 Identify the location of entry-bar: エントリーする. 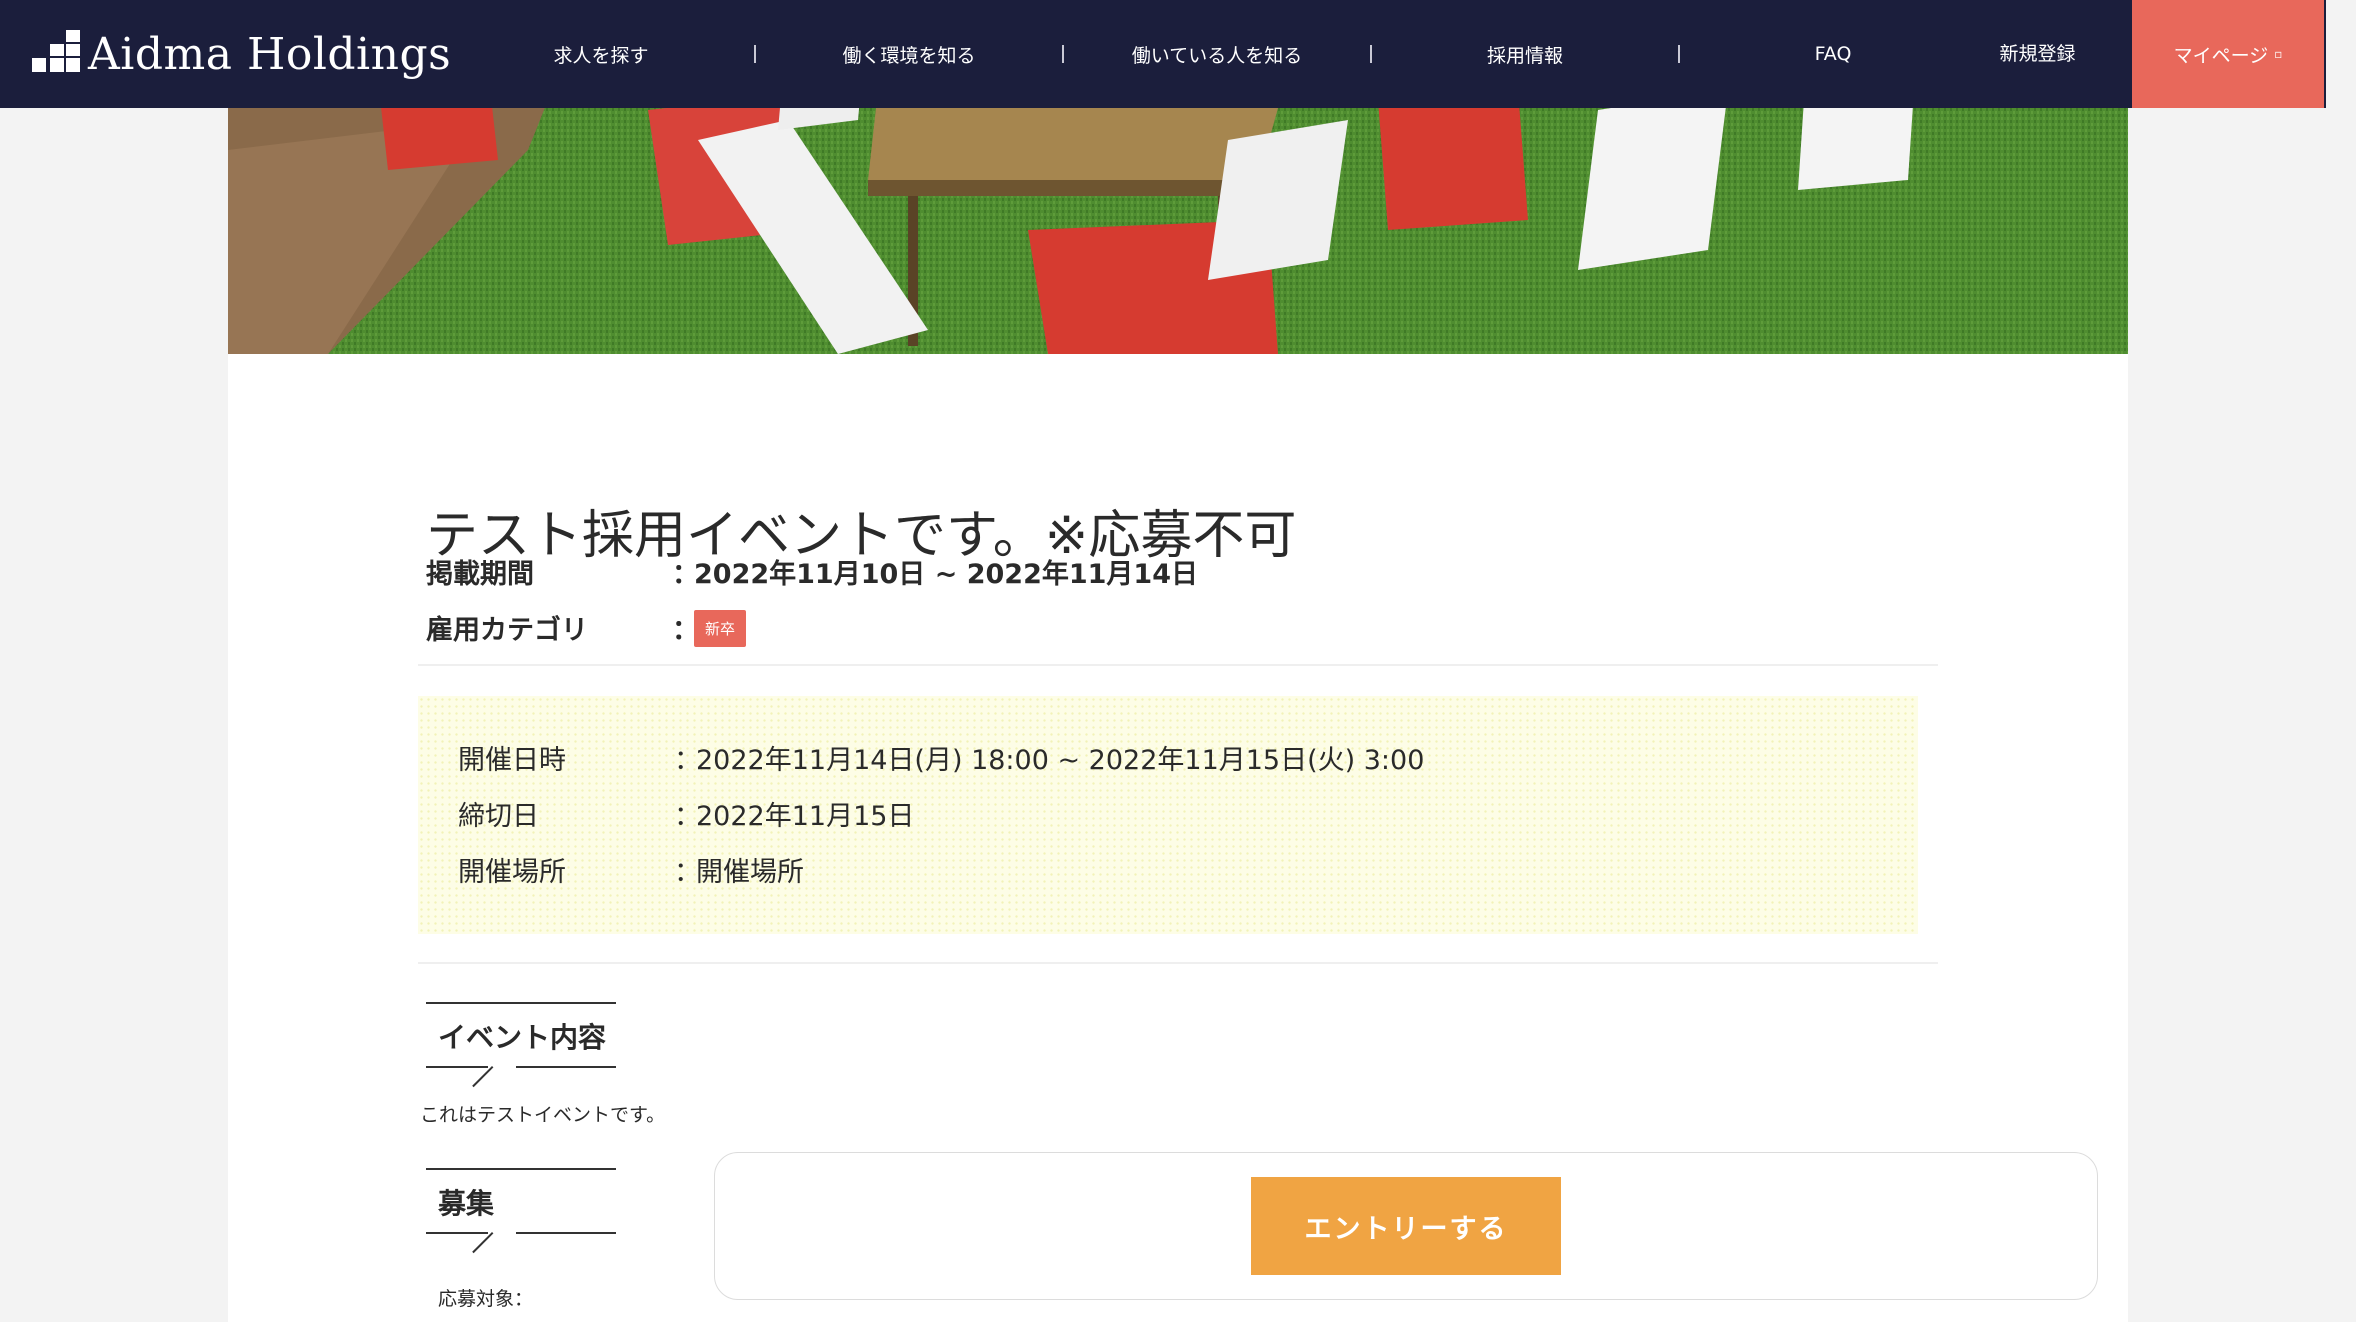
(1406, 1226).